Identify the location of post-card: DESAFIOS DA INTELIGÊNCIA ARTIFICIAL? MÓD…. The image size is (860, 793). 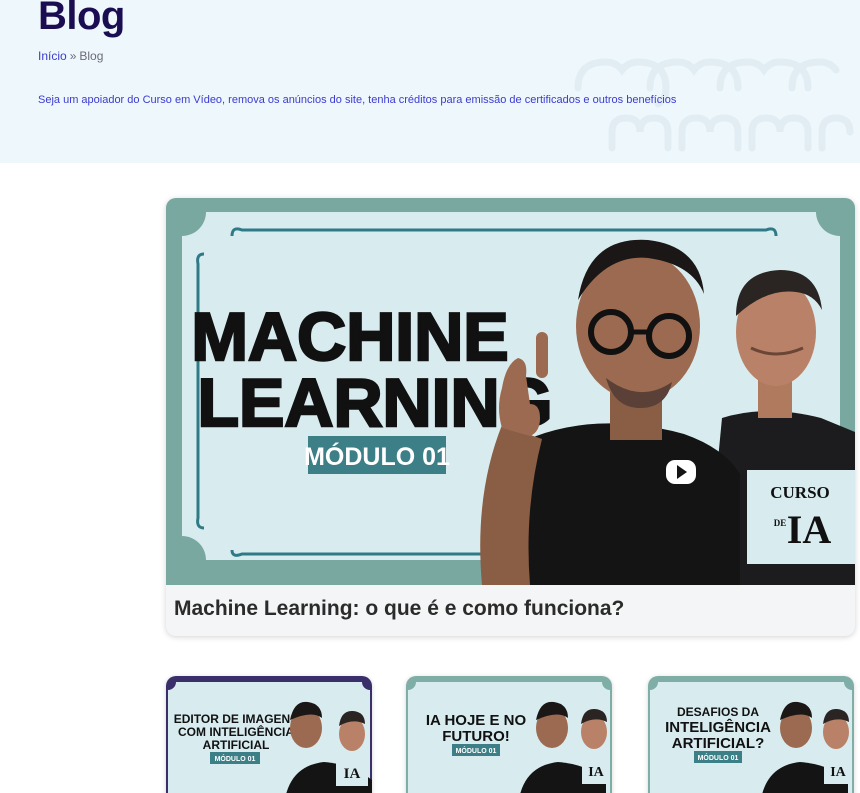
(751, 734).